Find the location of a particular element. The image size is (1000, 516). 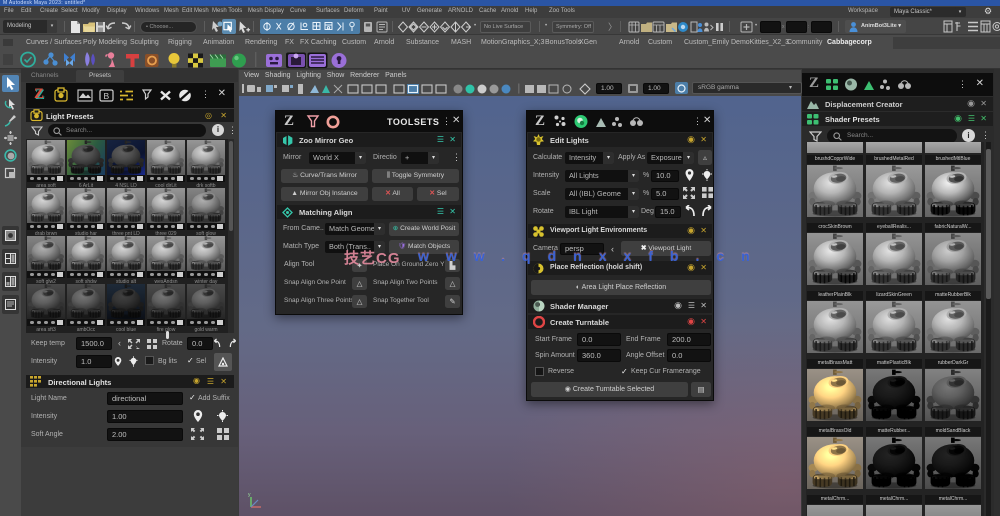

svg-text: B is located at coordinates (107, 96).